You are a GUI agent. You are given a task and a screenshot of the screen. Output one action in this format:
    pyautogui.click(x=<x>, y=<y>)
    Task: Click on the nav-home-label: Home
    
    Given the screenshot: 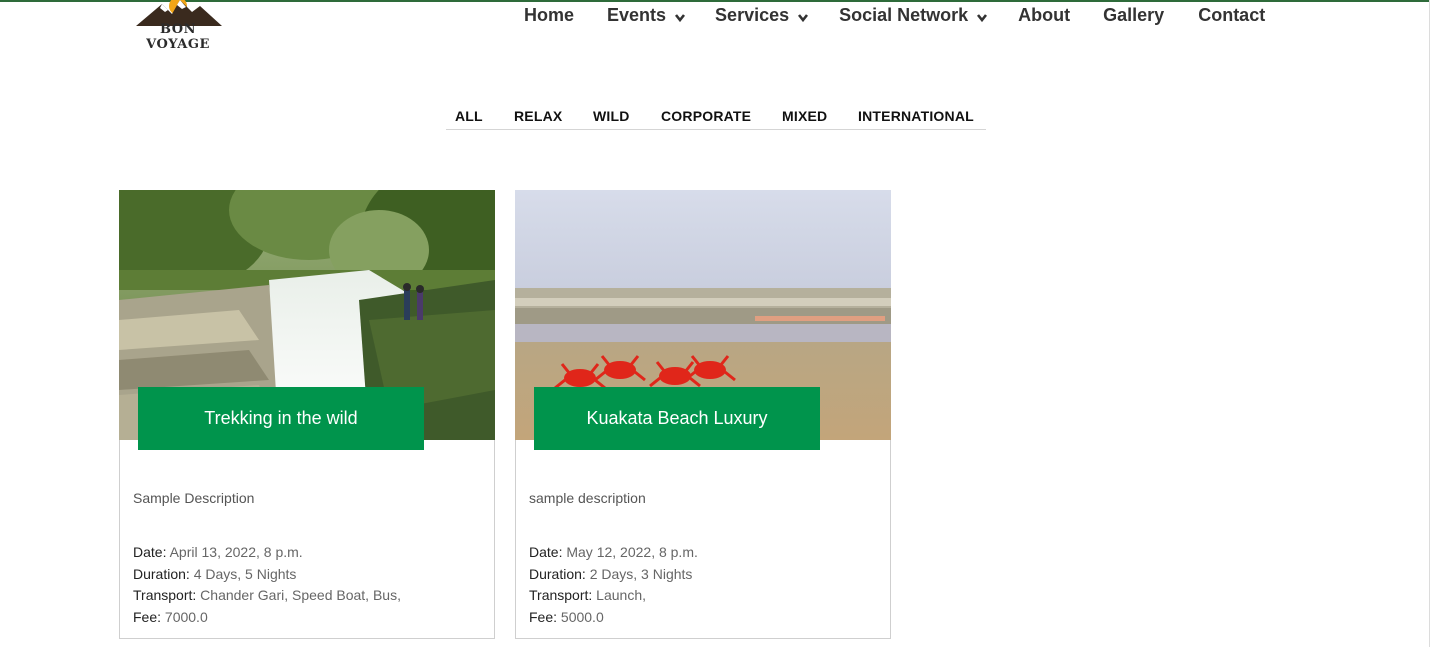 What is the action you would take?
    pyautogui.click(x=549, y=14)
    